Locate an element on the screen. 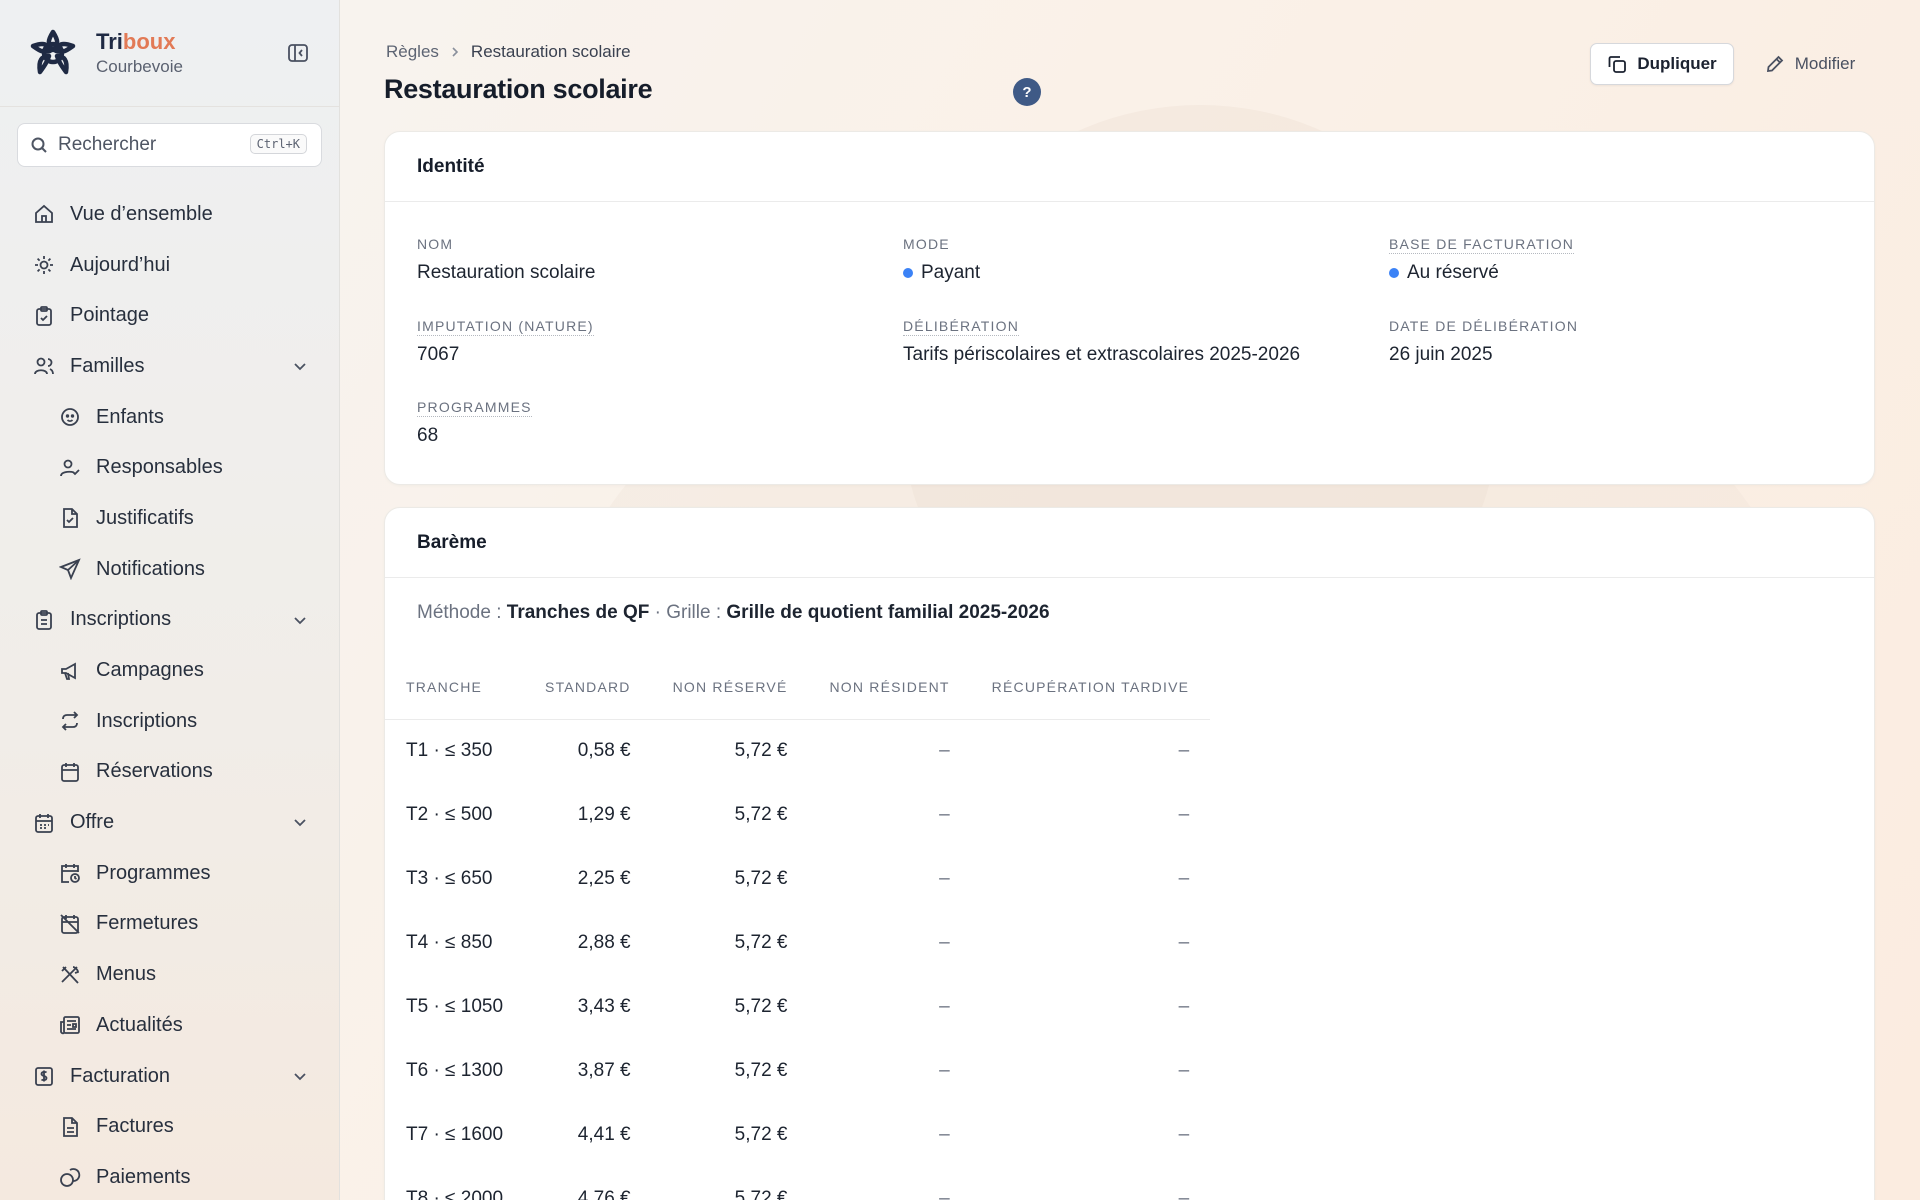 Image resolution: width=1920 pixels, height=1200 pixels. cell-standard: 4,41 € is located at coordinates (604, 1134).